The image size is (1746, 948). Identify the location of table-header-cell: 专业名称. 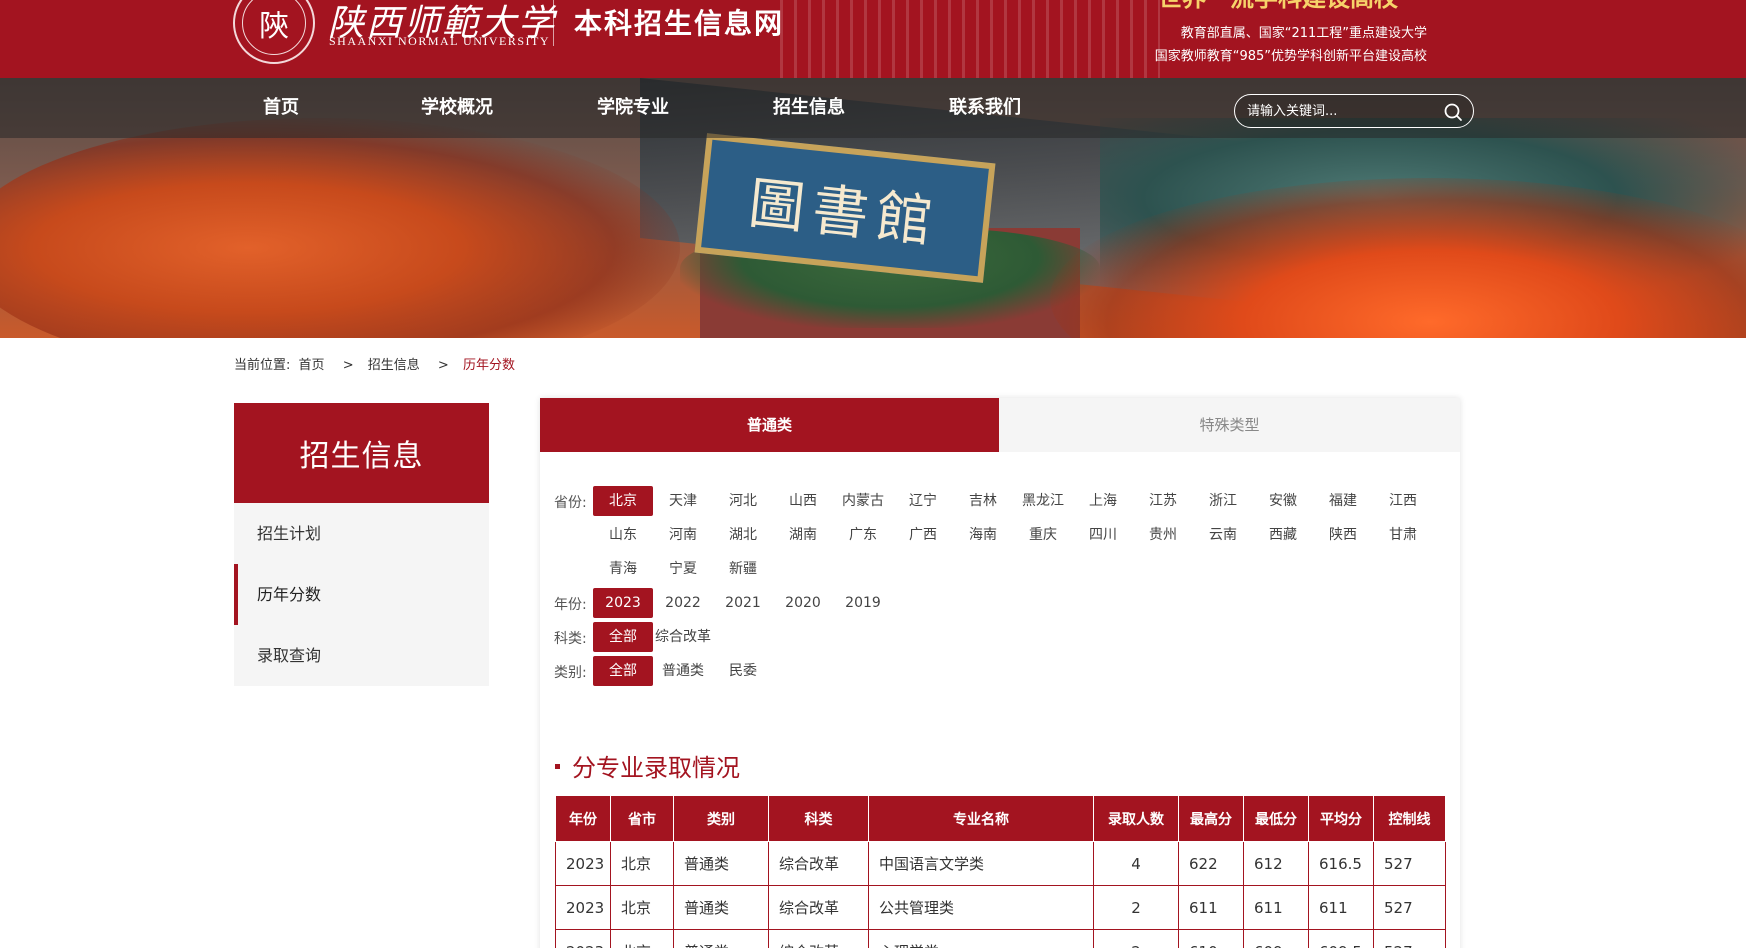
(981, 818).